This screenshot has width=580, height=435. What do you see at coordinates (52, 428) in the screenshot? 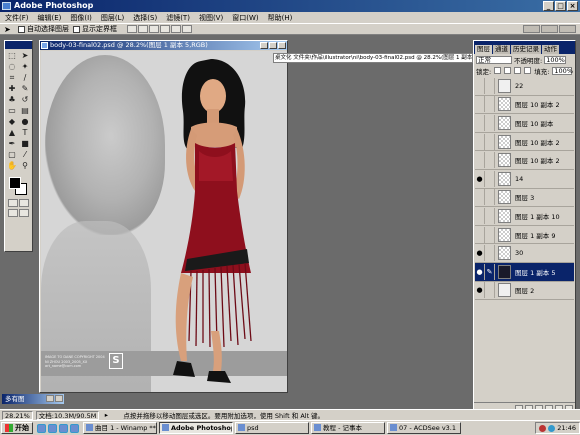
I see `outlook-icon` at bounding box center [52, 428].